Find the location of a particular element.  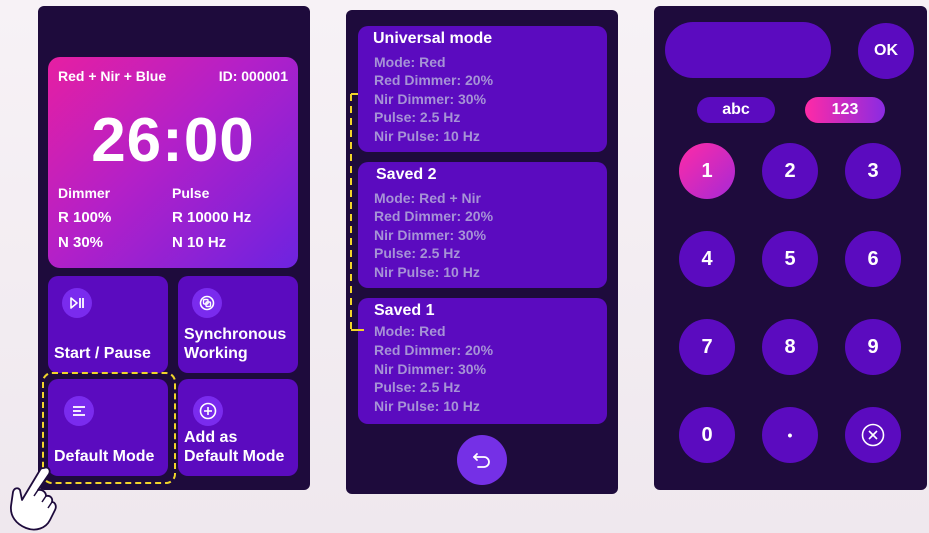

device-id: ID: 000001 is located at coordinates (253, 76).